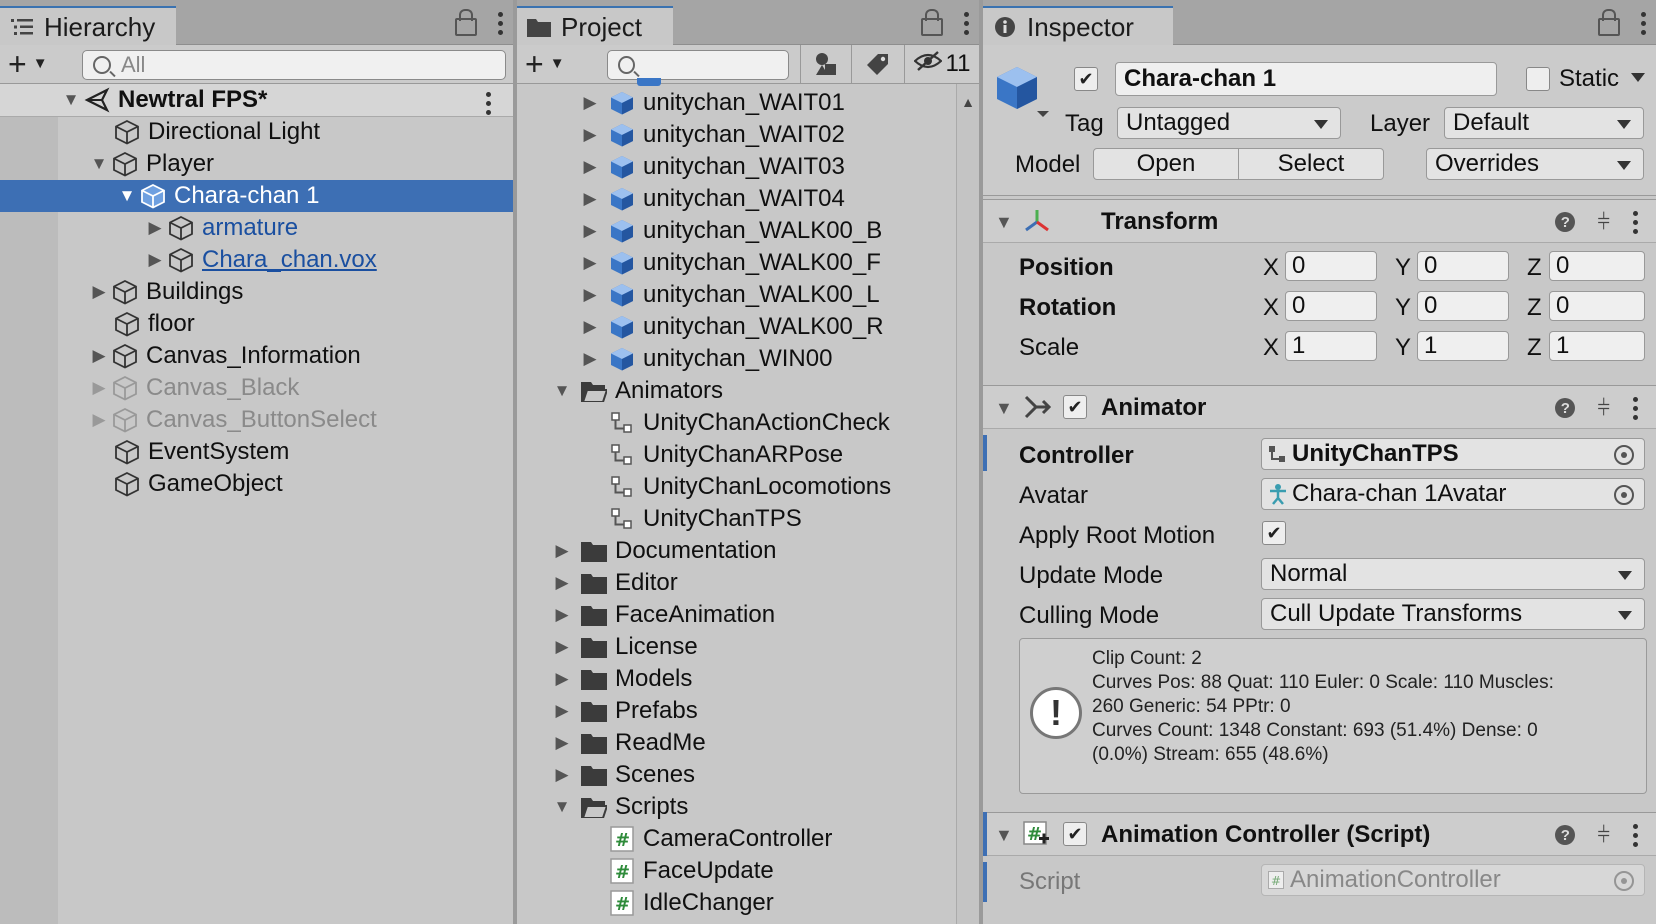 The width and height of the screenshot is (1656, 924). Describe the element at coordinates (1535, 164) in the screenshot. I see `overrides-dropdown: Overrides` at that location.